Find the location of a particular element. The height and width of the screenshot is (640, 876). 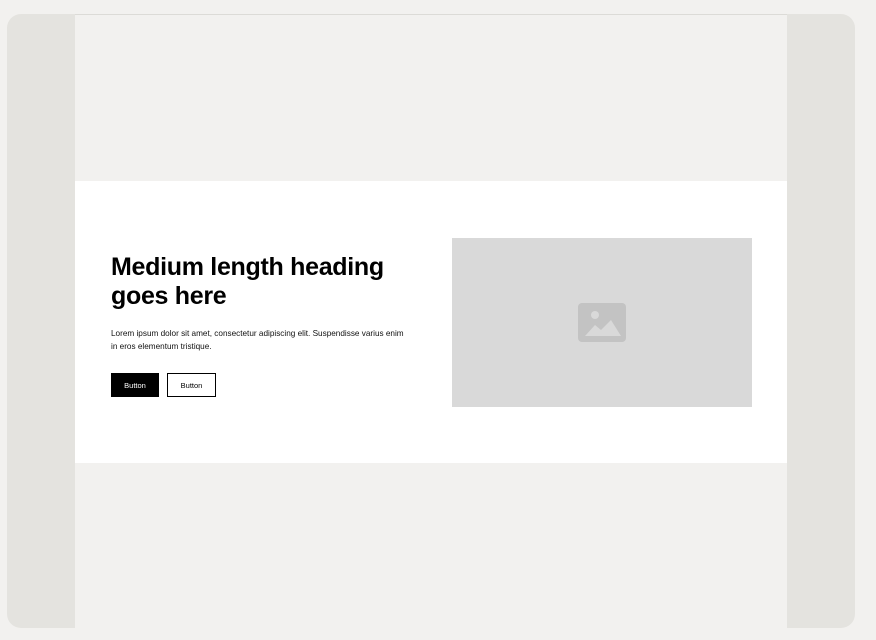

primary-button: Button is located at coordinates (135, 385).